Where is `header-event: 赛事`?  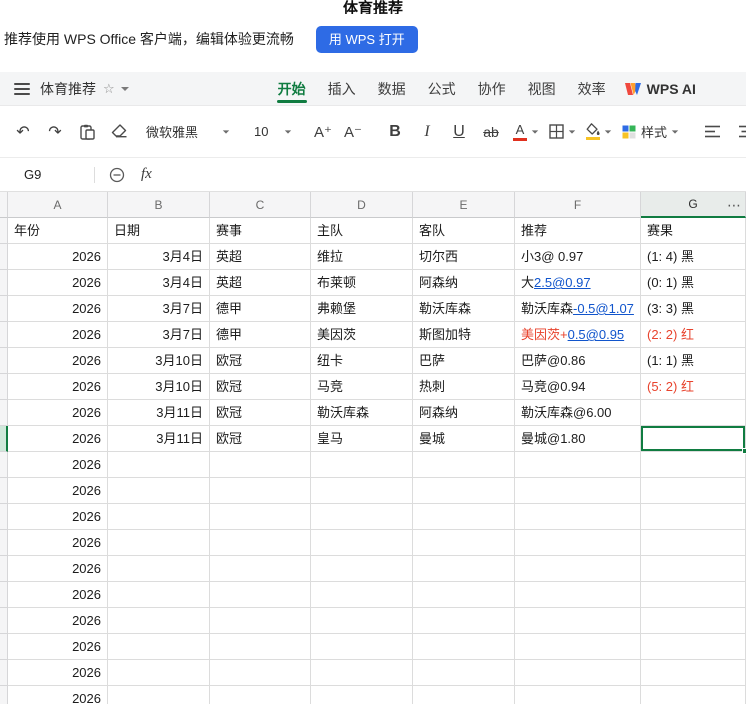
header-event: 赛事 is located at coordinates (260, 231).